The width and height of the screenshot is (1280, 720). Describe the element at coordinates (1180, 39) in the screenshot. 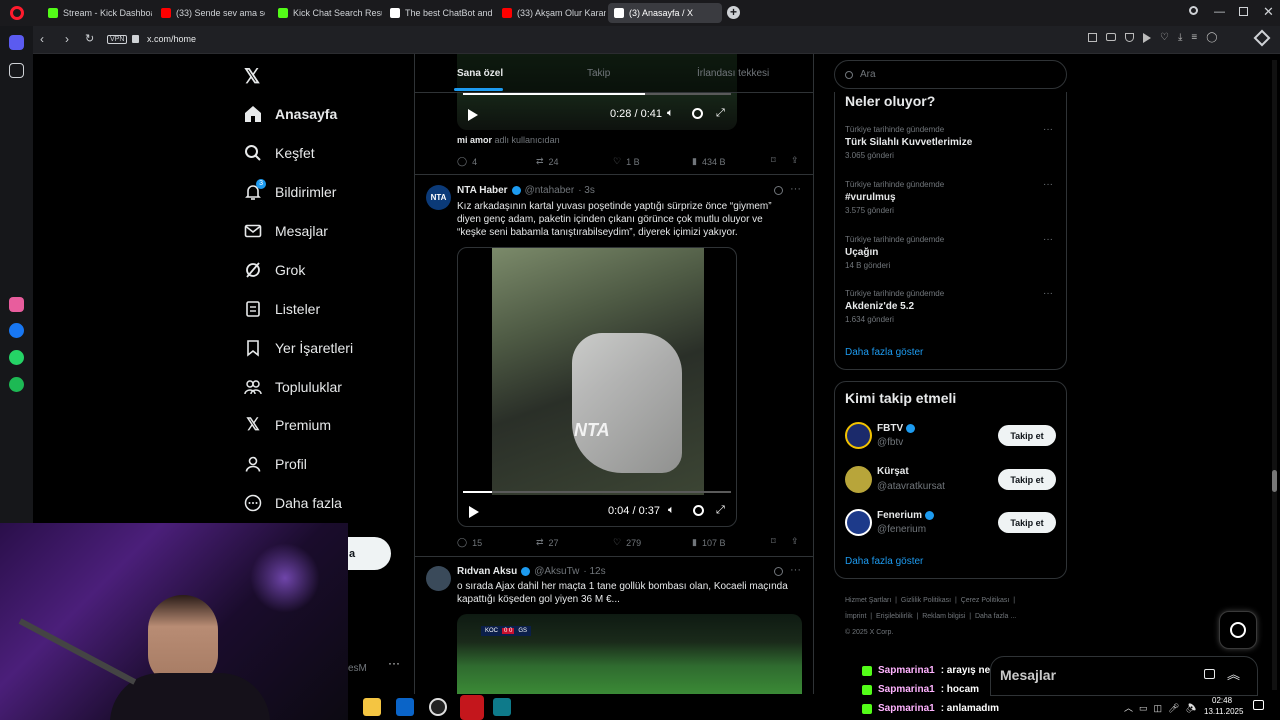

I see `download-icon: ⤓` at that location.